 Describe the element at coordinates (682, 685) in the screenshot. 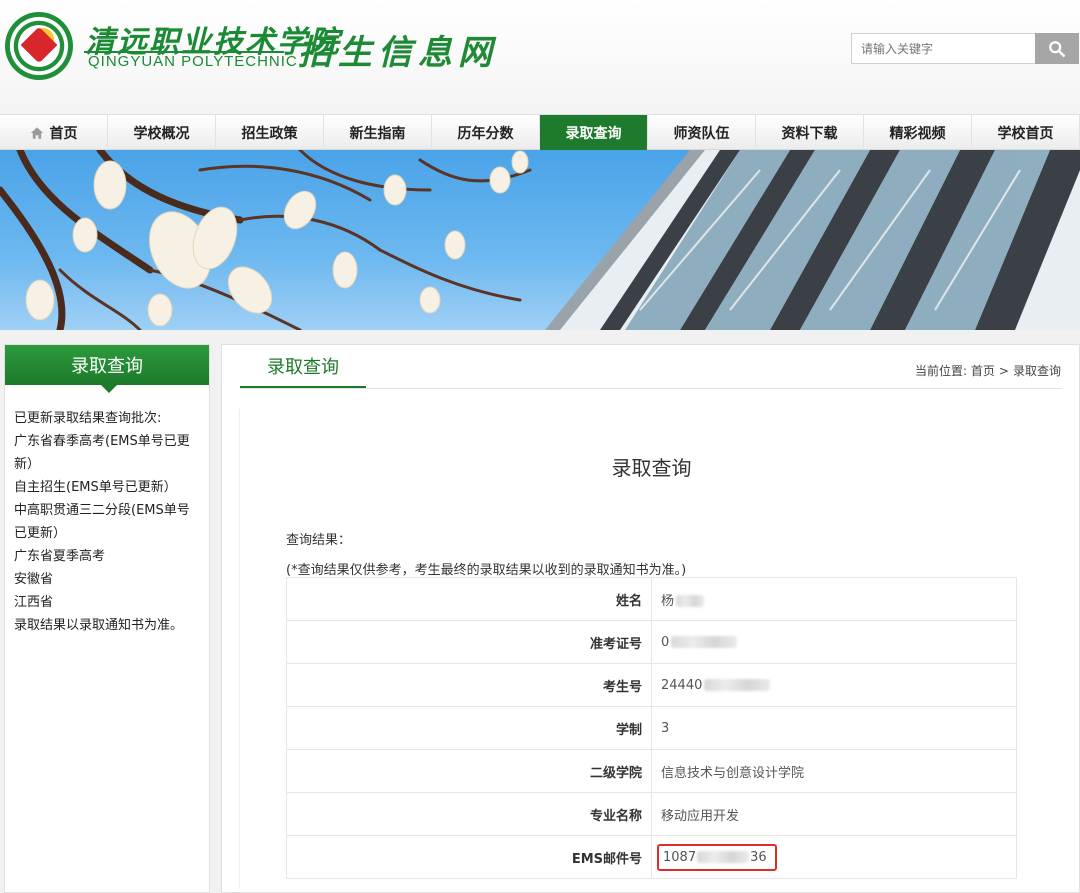

I see `candidate-number-value: 24440` at that location.